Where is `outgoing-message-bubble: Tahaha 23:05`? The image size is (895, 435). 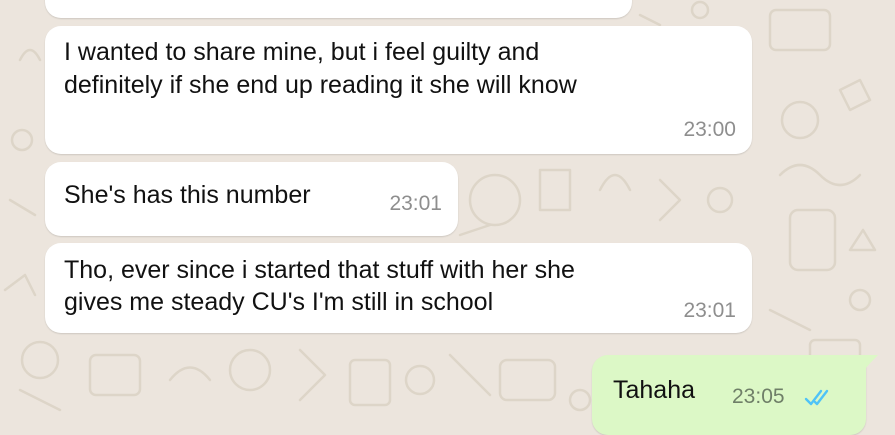 outgoing-message-bubble: Tahaha 23:05 is located at coordinates (729, 395).